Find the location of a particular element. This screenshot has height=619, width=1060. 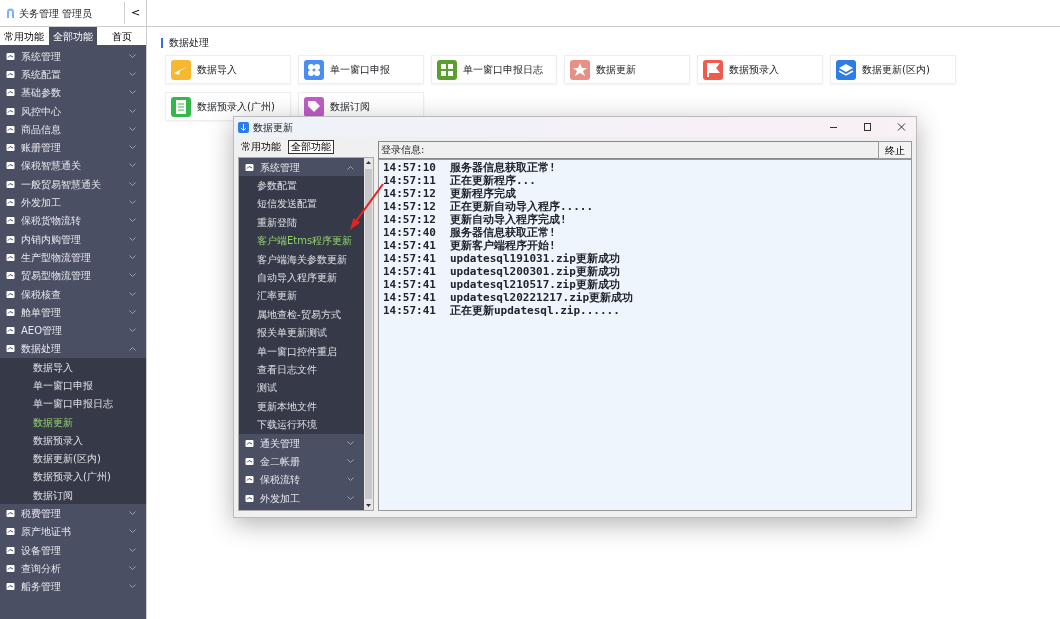

submenu-item: 单一窗口申报日志 is located at coordinates (73, 403).